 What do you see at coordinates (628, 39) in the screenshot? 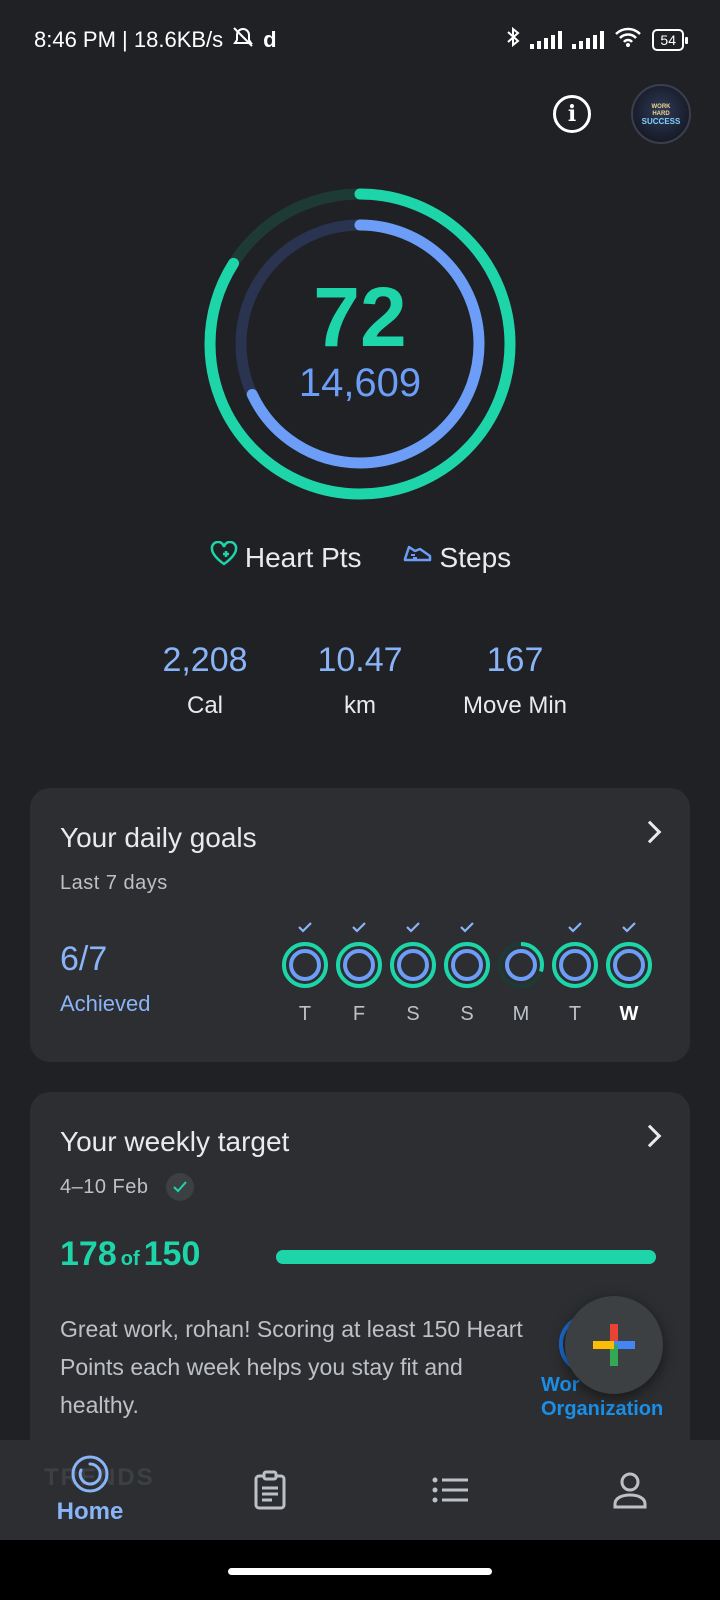
I see `wifi-icon` at bounding box center [628, 39].